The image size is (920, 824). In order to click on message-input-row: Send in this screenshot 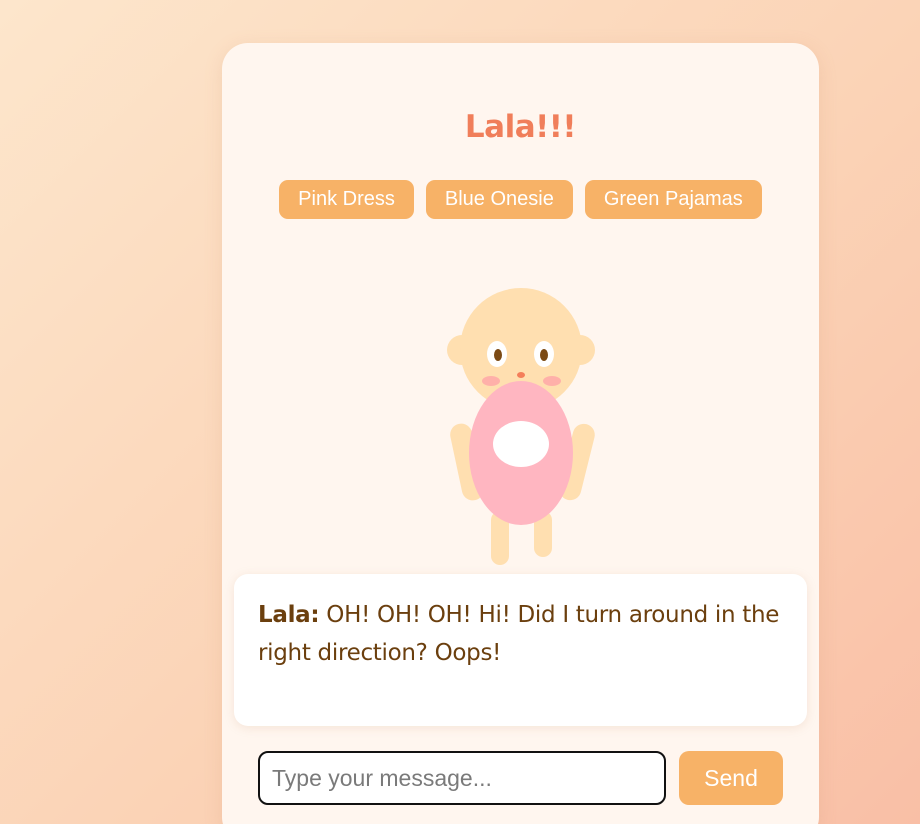, I will do `click(520, 778)`.